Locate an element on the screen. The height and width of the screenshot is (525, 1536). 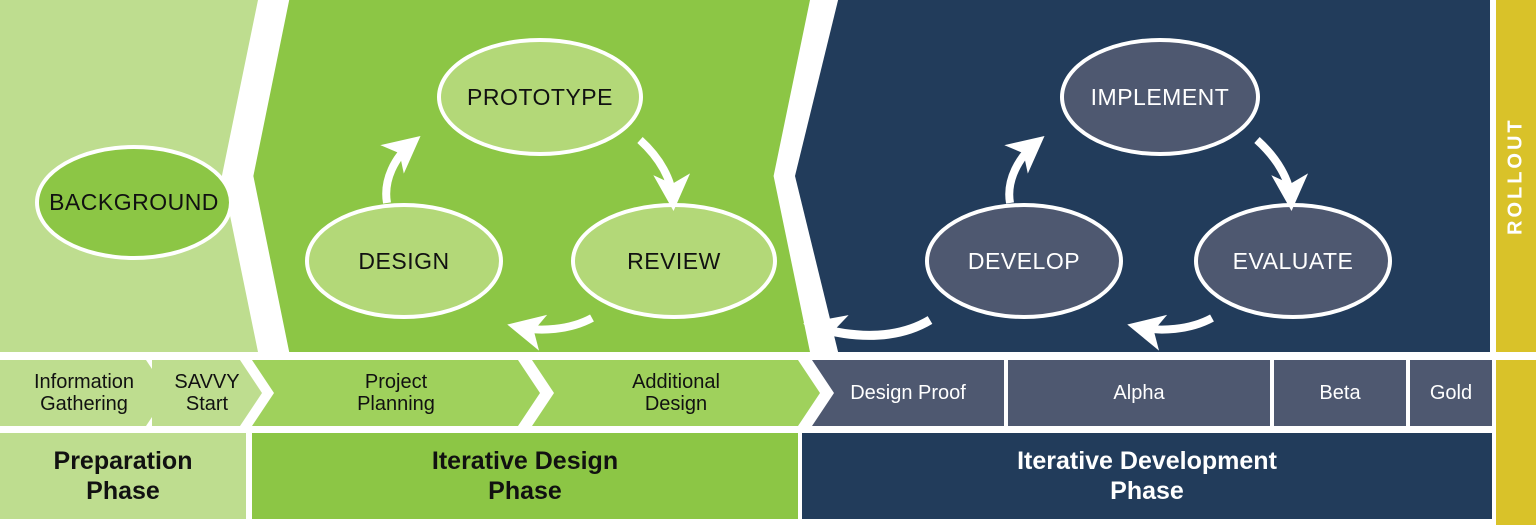
node-evaluate: EVALUATE is located at coordinates (1293, 261).